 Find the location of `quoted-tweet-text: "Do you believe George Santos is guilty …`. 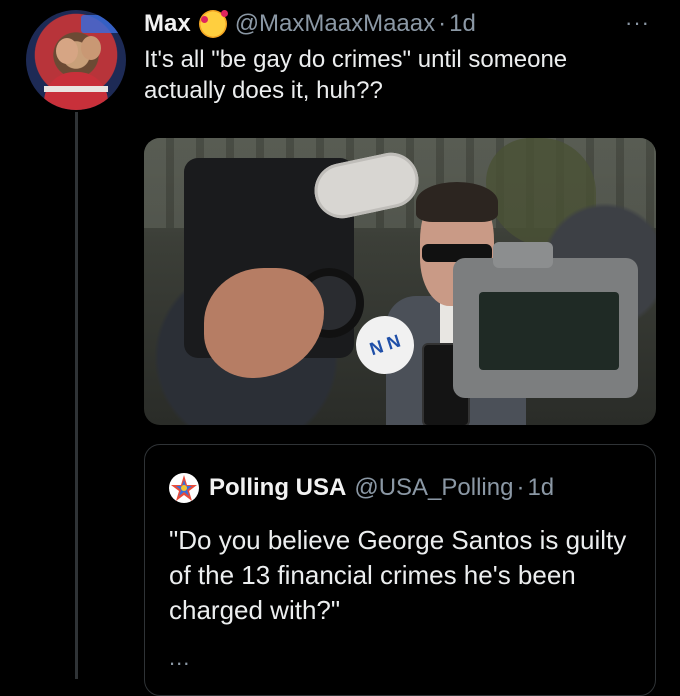

quoted-tweet-text: "Do you believe George Santos is guilty … is located at coordinates (398, 575).